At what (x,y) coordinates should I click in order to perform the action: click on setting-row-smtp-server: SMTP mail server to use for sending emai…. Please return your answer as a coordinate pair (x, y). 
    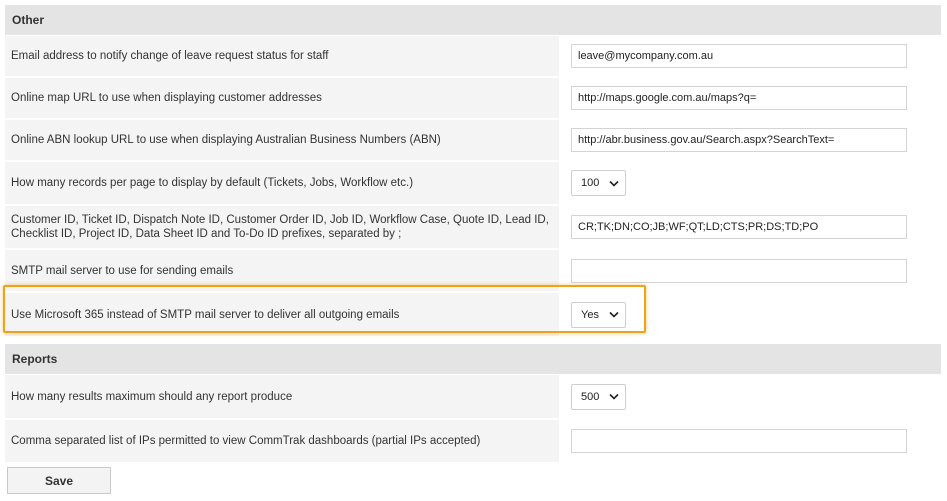
    Looking at the image, I should click on (473, 271).